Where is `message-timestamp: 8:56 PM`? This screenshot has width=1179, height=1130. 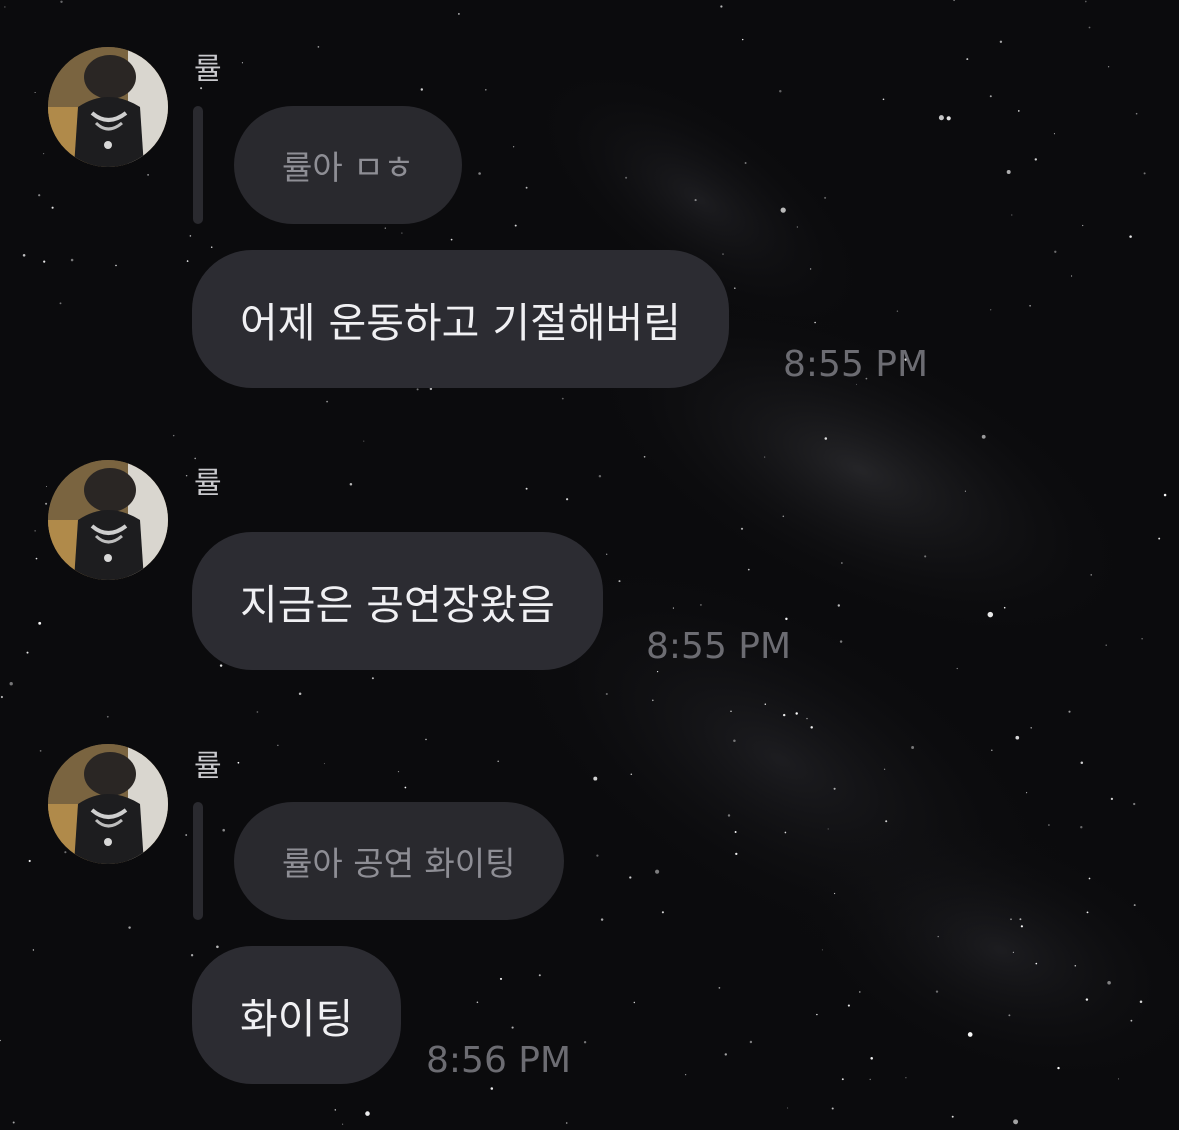 message-timestamp: 8:56 PM is located at coordinates (499, 1060).